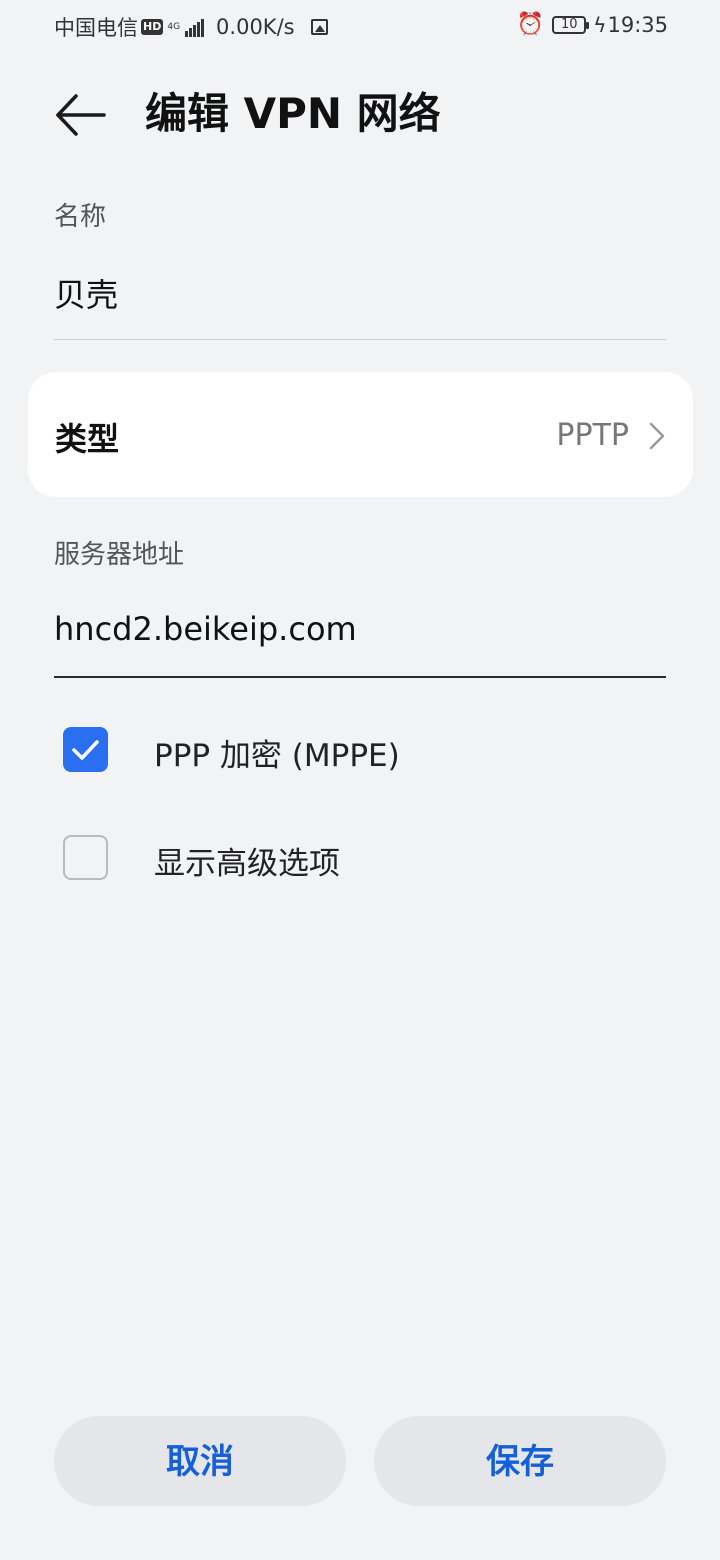 The width and height of the screenshot is (720, 1560). What do you see at coordinates (152, 27) in the screenshot?
I see `hd-badge: HD` at bounding box center [152, 27].